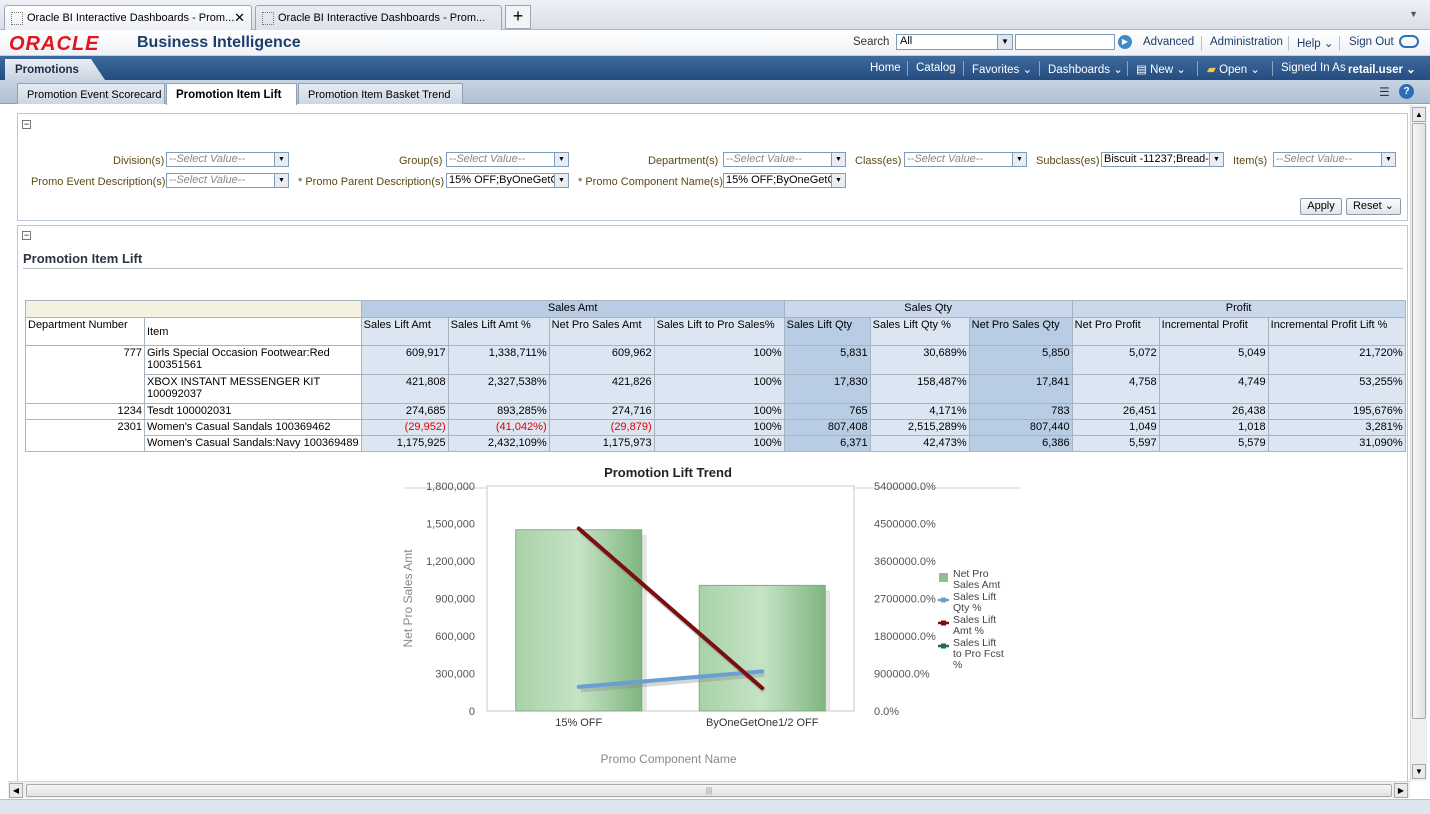  I want to click on product-name: Business Intelligence, so click(219, 42).